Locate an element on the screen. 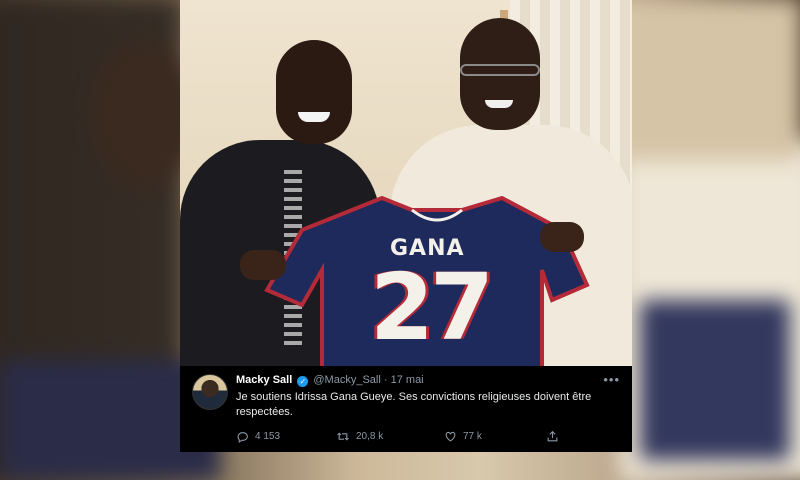 The width and height of the screenshot is (800, 480). author-name: Macky Sall is located at coordinates (264, 380).